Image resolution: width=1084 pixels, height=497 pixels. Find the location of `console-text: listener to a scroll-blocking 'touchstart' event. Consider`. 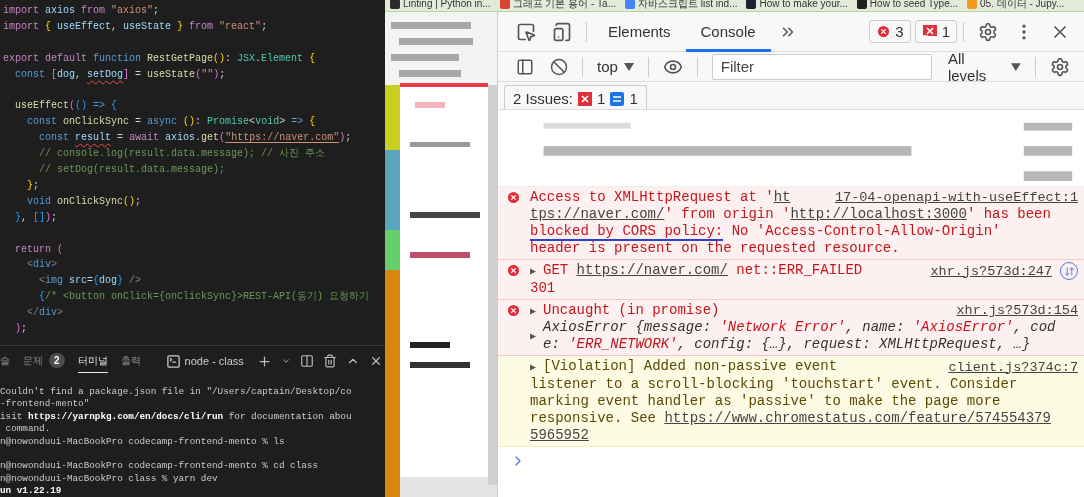

console-text: listener to a scroll-blocking 'touchstart' event. Consider is located at coordinates (774, 384).